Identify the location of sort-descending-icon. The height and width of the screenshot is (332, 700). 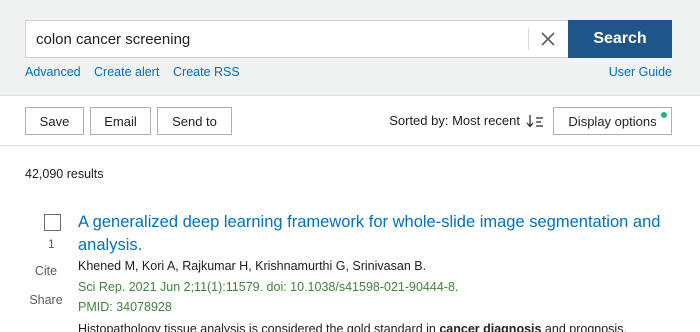
(534, 120).